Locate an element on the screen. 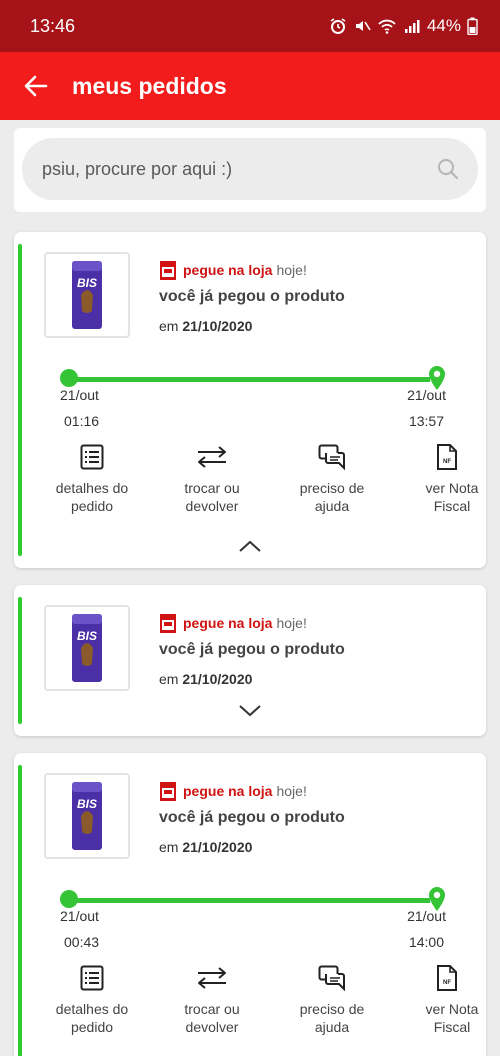 The width and height of the screenshot is (500, 1056). back-button is located at coordinates (36, 86).